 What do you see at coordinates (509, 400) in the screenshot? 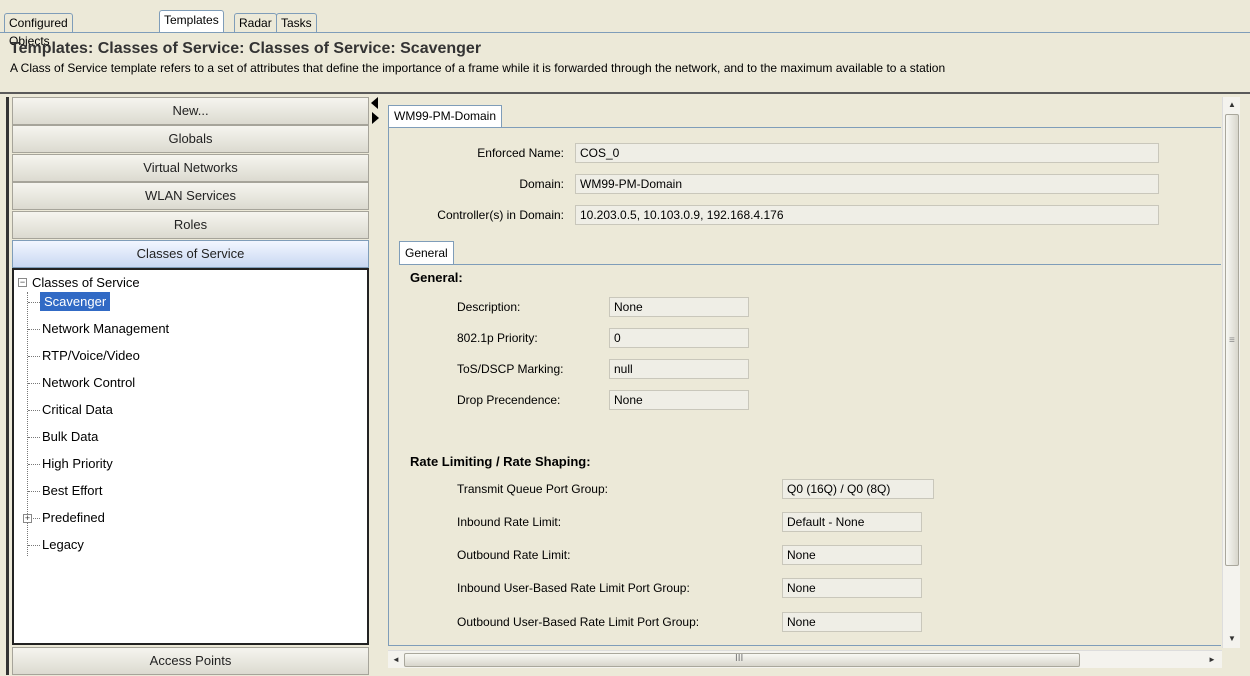
I see `drop-precedence-label: Drop Precendence:` at bounding box center [509, 400].